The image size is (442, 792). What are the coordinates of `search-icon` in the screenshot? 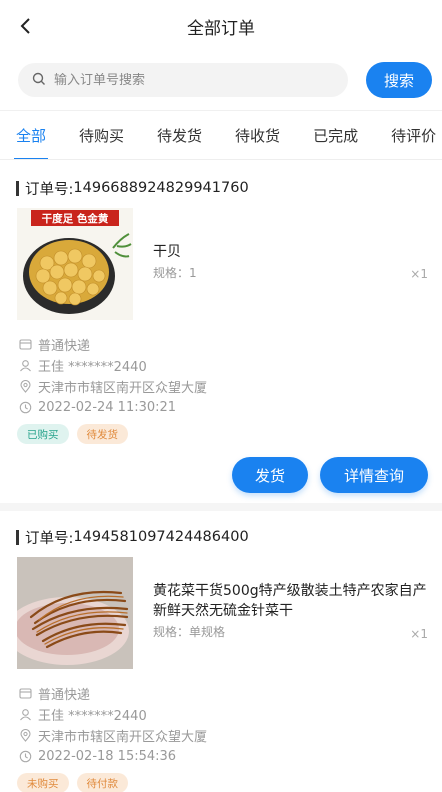 It's located at (39, 80).